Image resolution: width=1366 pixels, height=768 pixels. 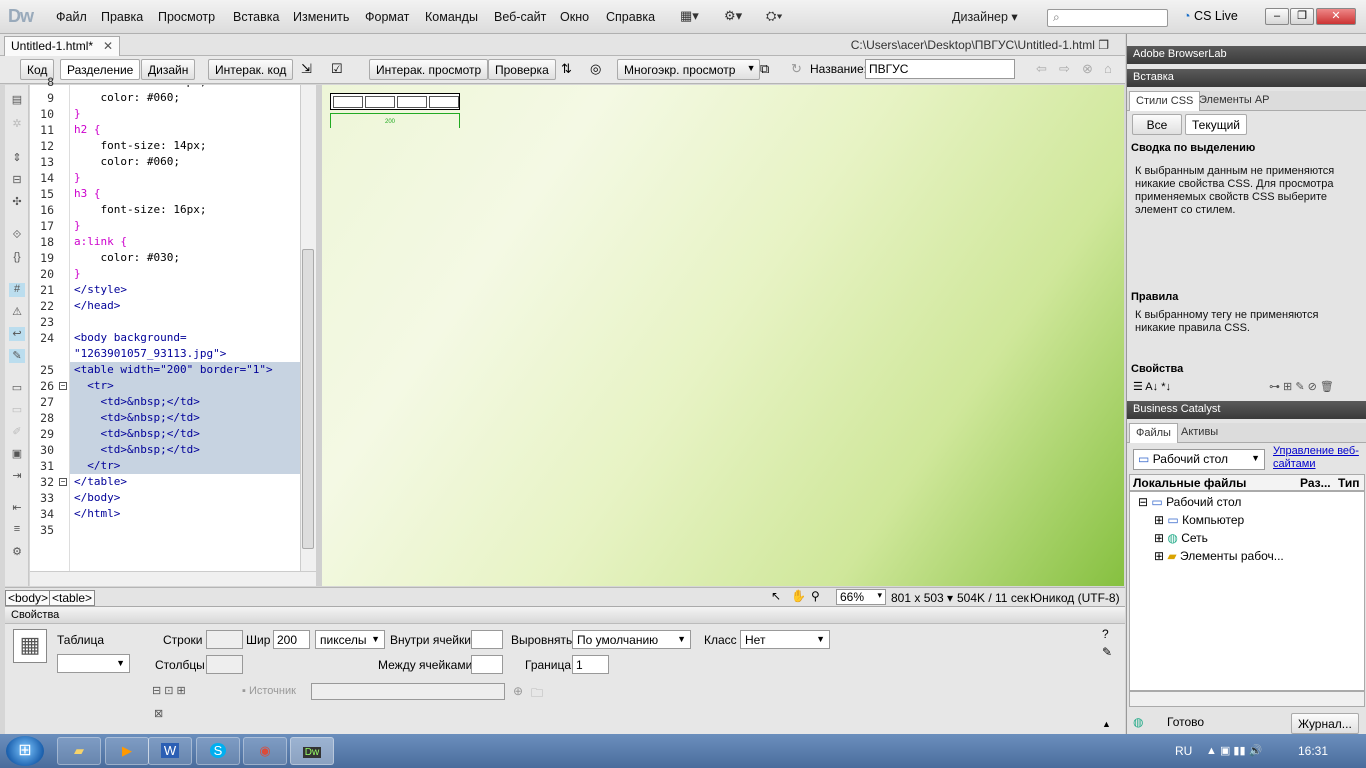 I want to click on multiscreen-button: Многоэкр. просмотр ▼, so click(x=689, y=69).